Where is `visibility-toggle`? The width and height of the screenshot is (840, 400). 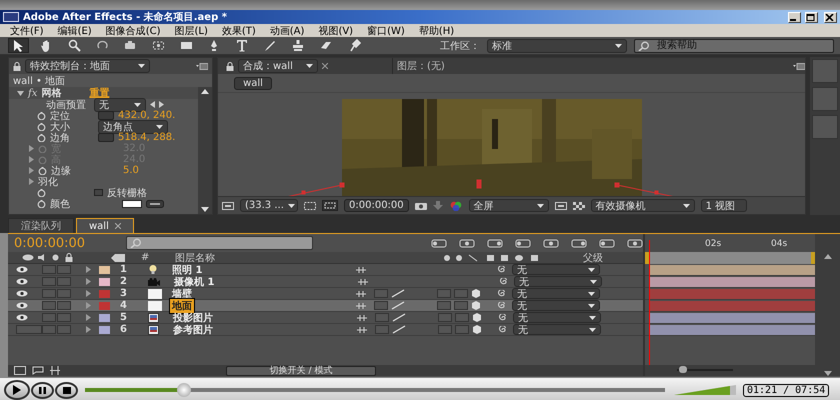
visibility-toggle is located at coordinates (29, 329).